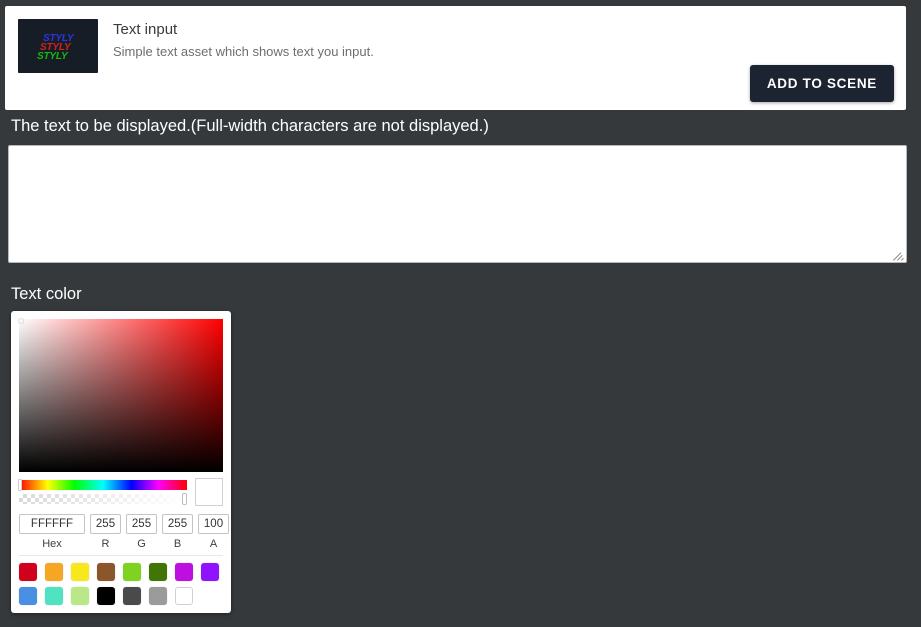 The image size is (921, 627). I want to click on alpha-field-group: A, so click(213, 532).